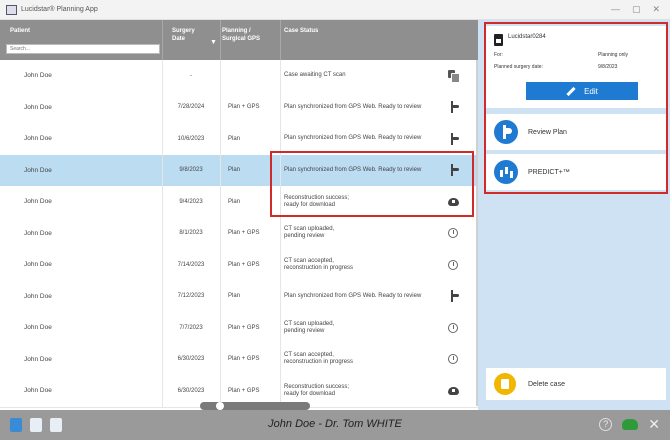  I want to click on surgery-date: 6/30/2023, so click(191, 359).